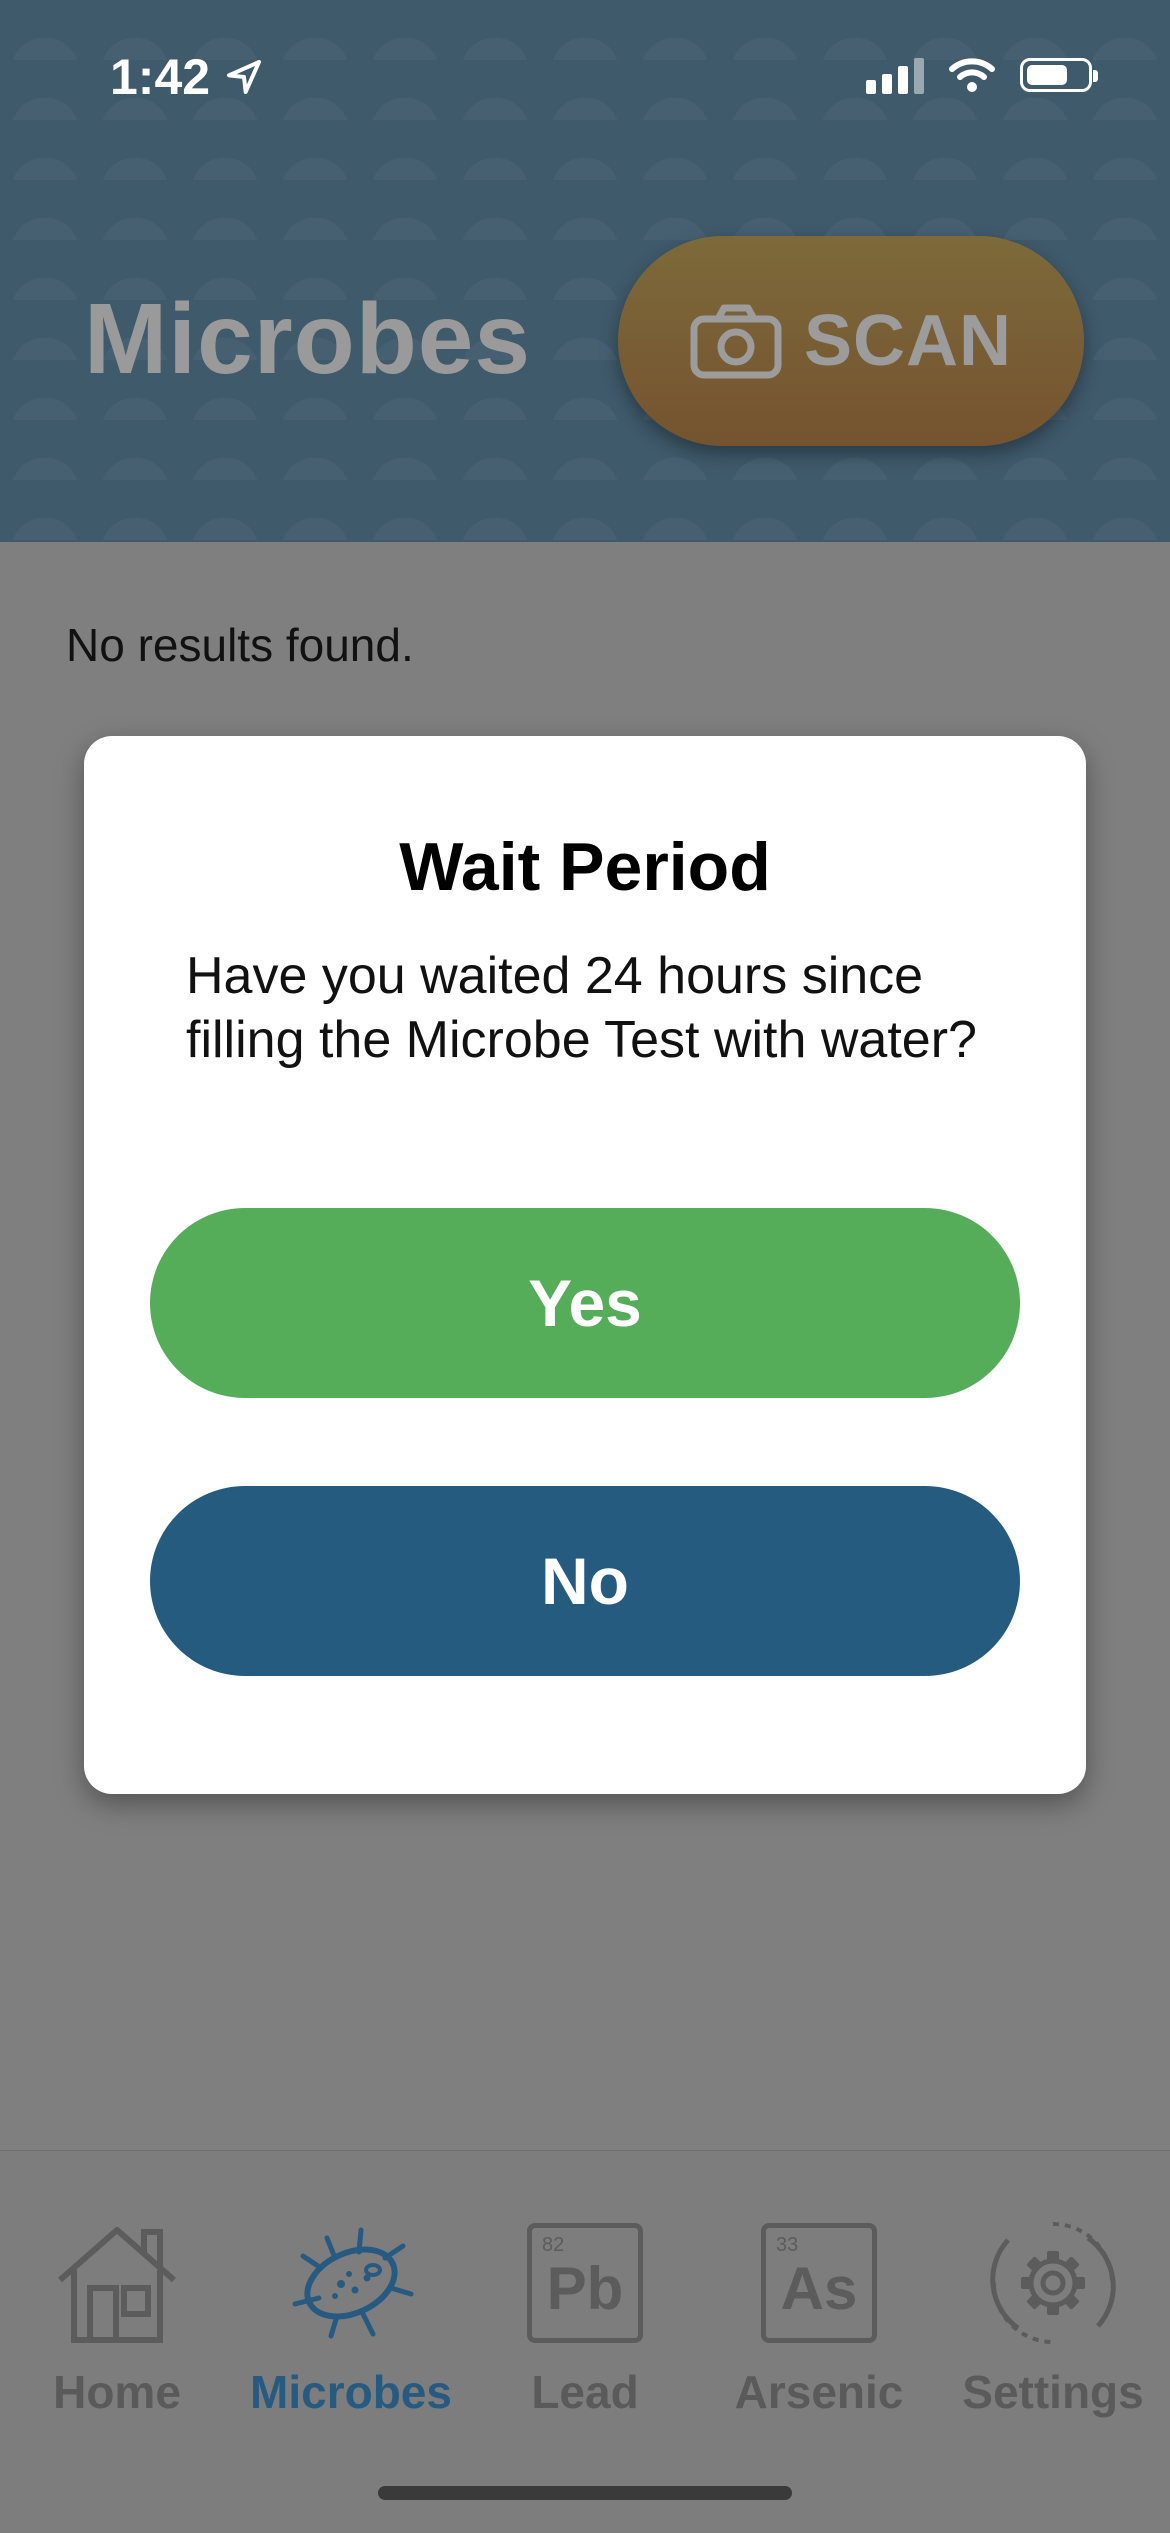 The image size is (1170, 2533). I want to click on wifi-icon, so click(972, 75).